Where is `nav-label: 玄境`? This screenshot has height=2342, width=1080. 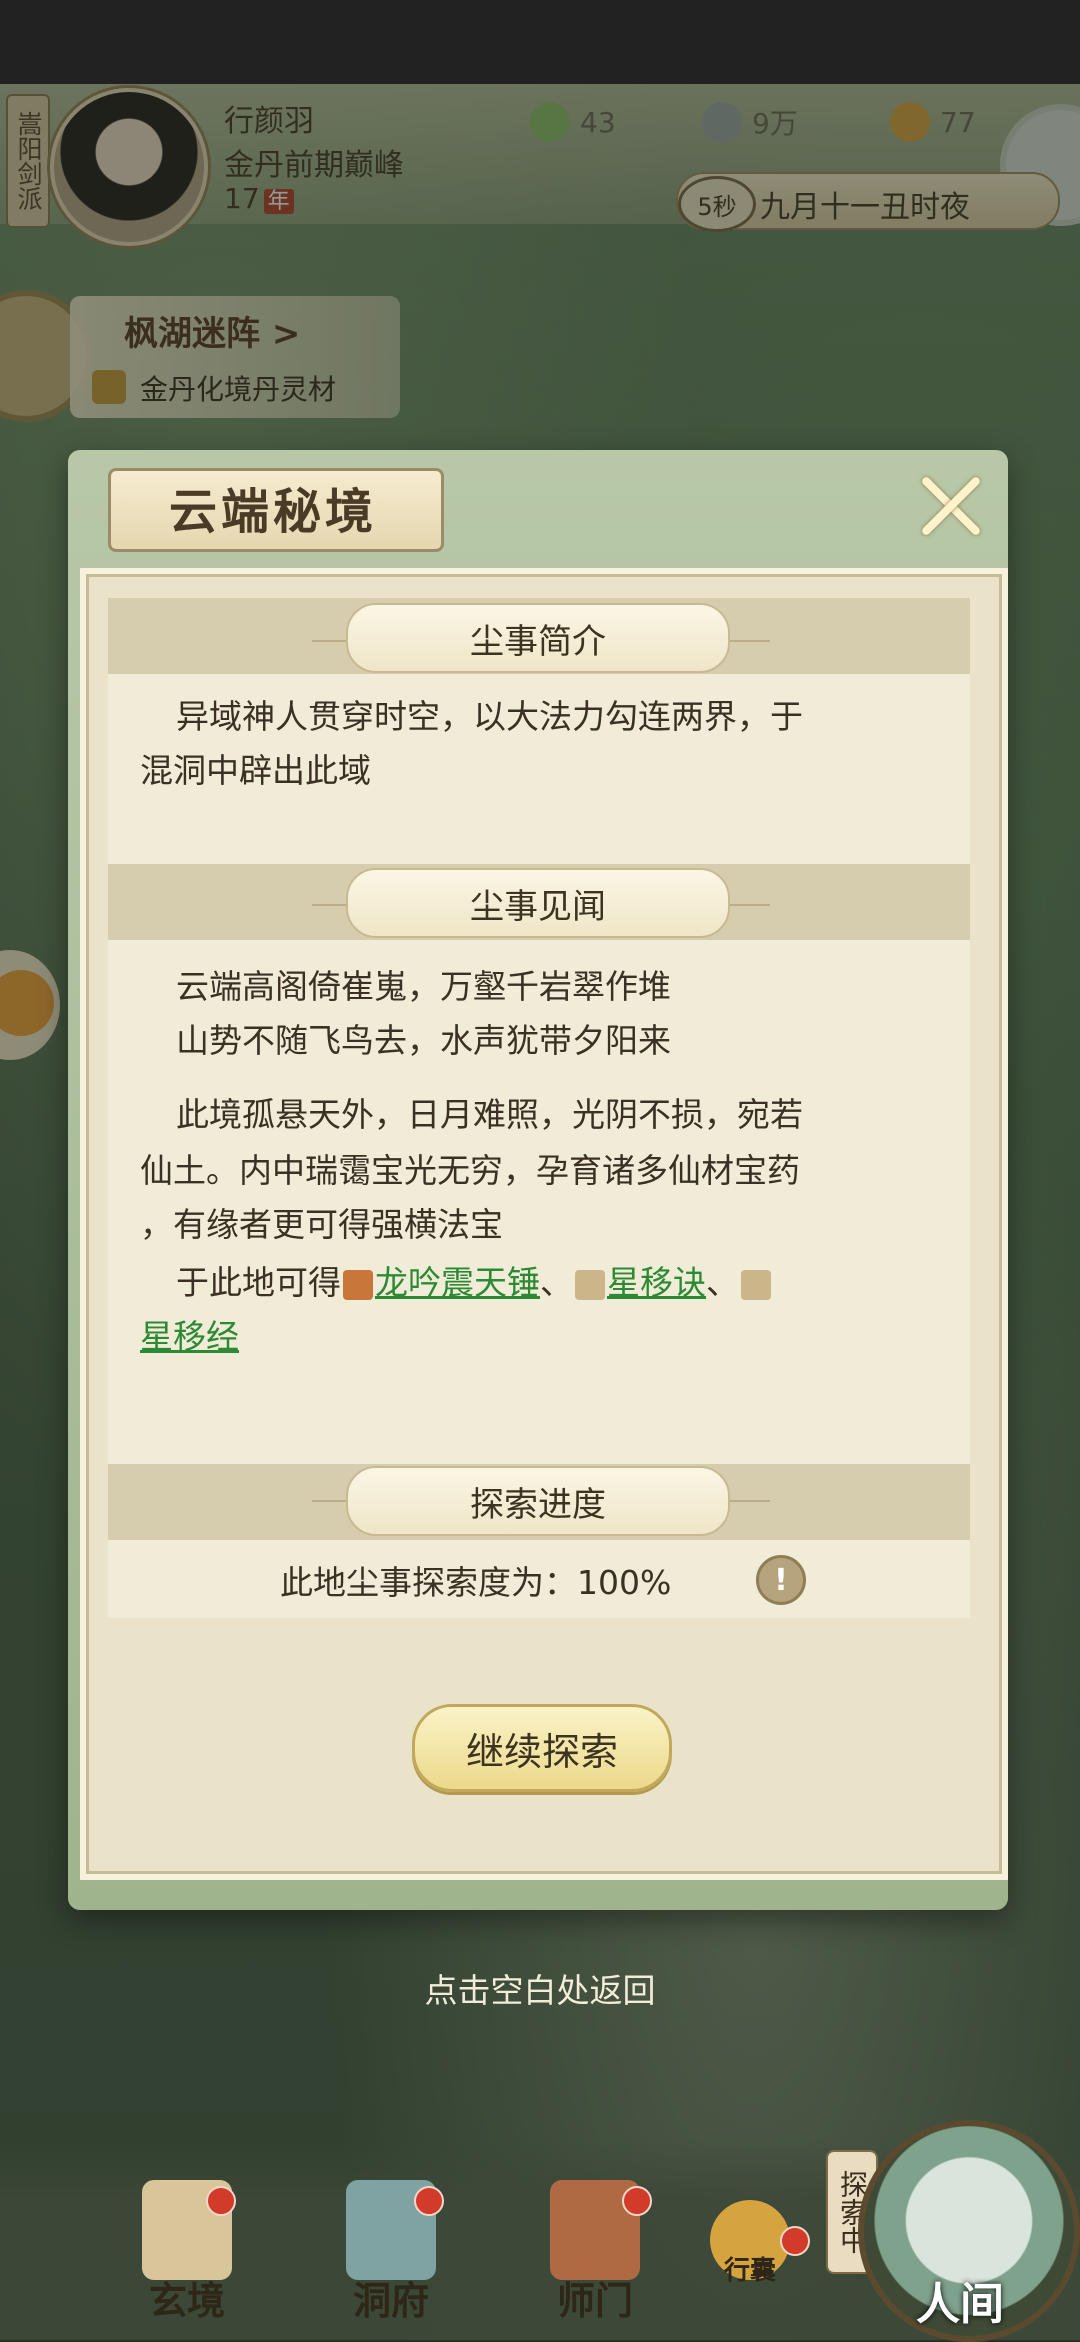 nav-label: 玄境 is located at coordinates (186, 2300).